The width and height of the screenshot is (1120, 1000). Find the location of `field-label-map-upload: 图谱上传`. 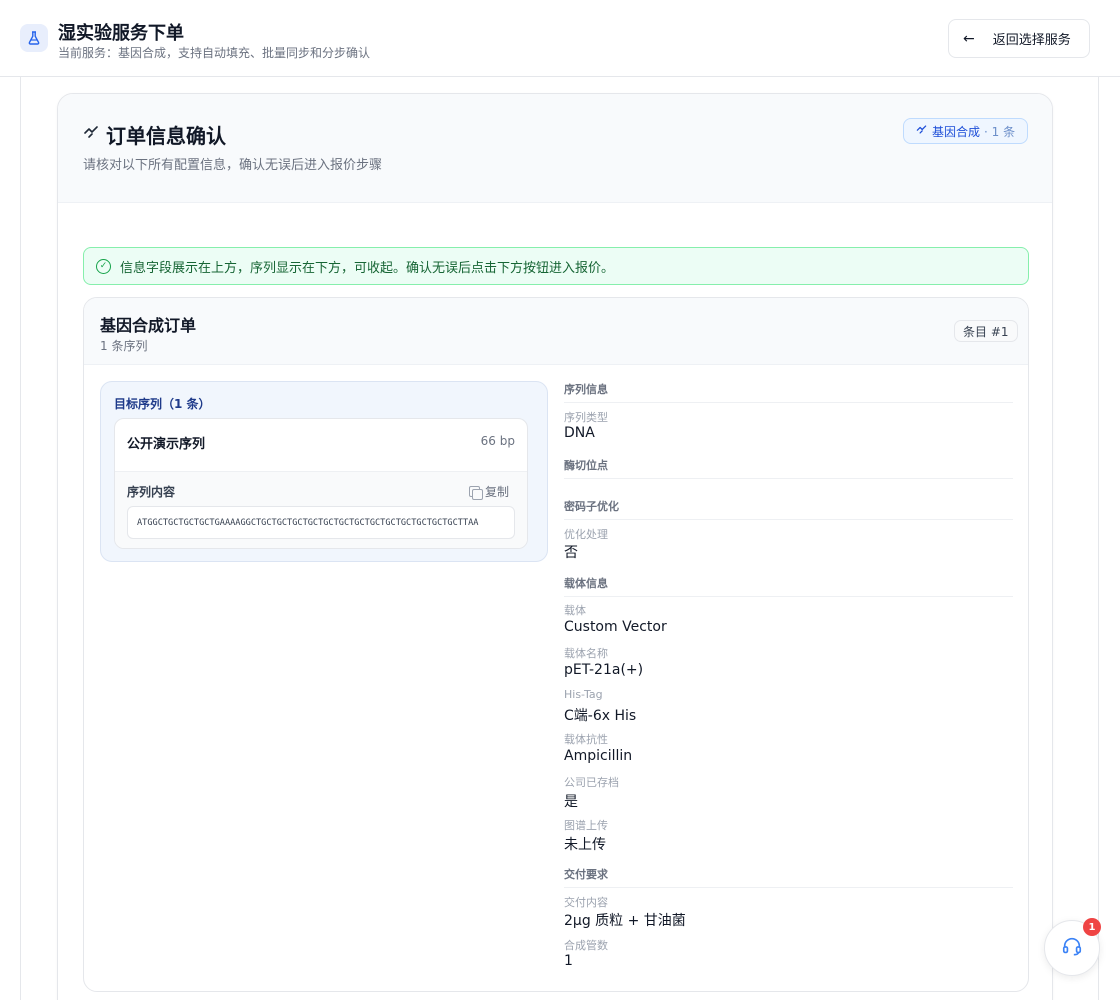

field-label-map-upload: 图谱上传 is located at coordinates (586, 825).